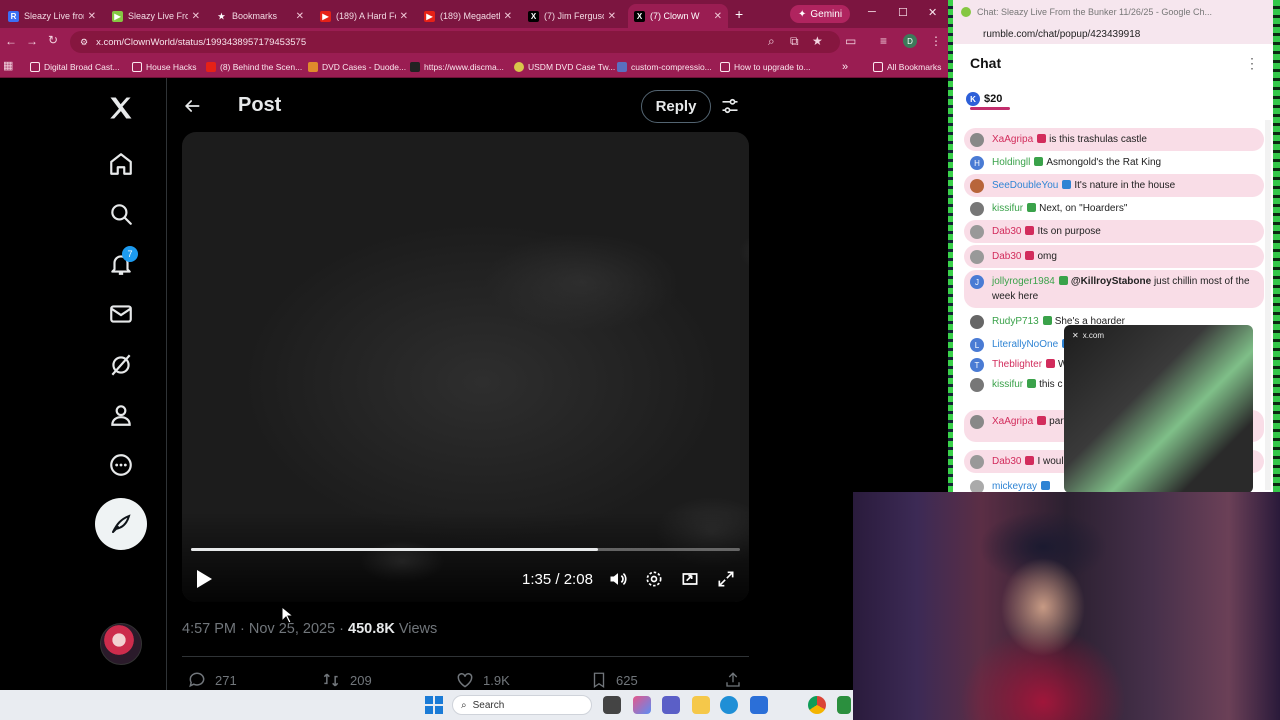 This screenshot has width=1280, height=720. I want to click on account-avatar, so click(121, 644).